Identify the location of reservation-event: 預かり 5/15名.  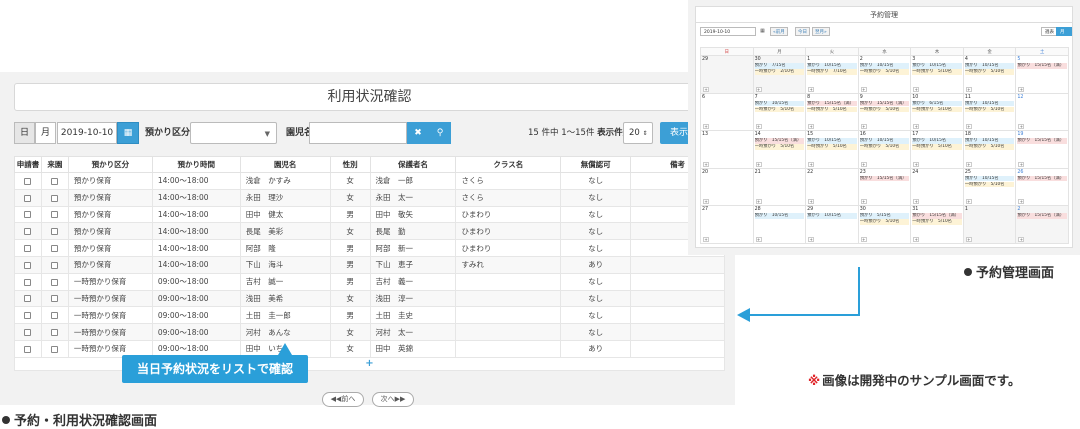
(884, 216).